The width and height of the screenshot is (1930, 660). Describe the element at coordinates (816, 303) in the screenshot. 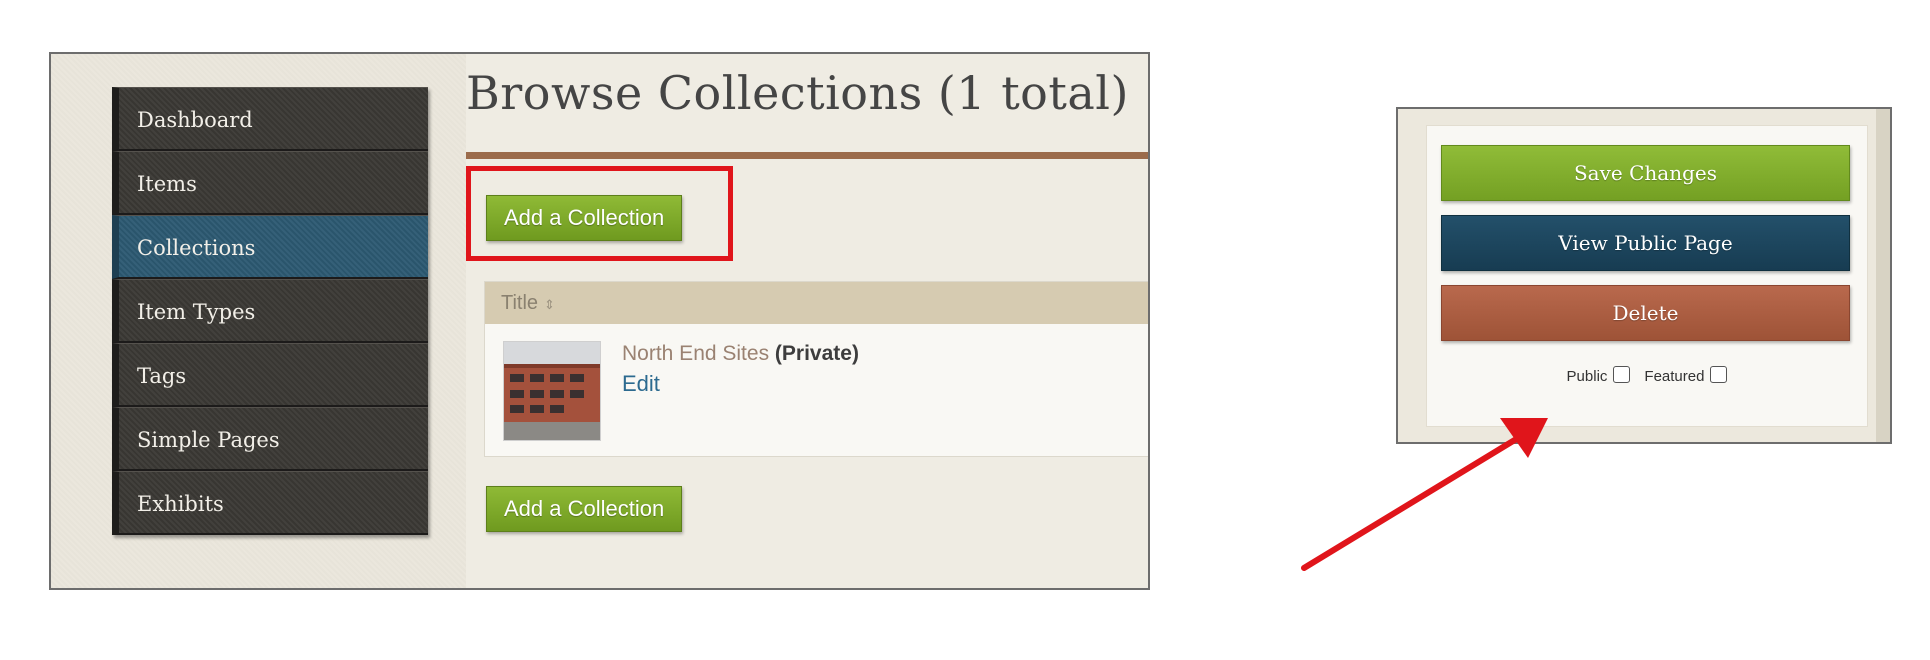

I see `table-header: Title ⇕` at that location.